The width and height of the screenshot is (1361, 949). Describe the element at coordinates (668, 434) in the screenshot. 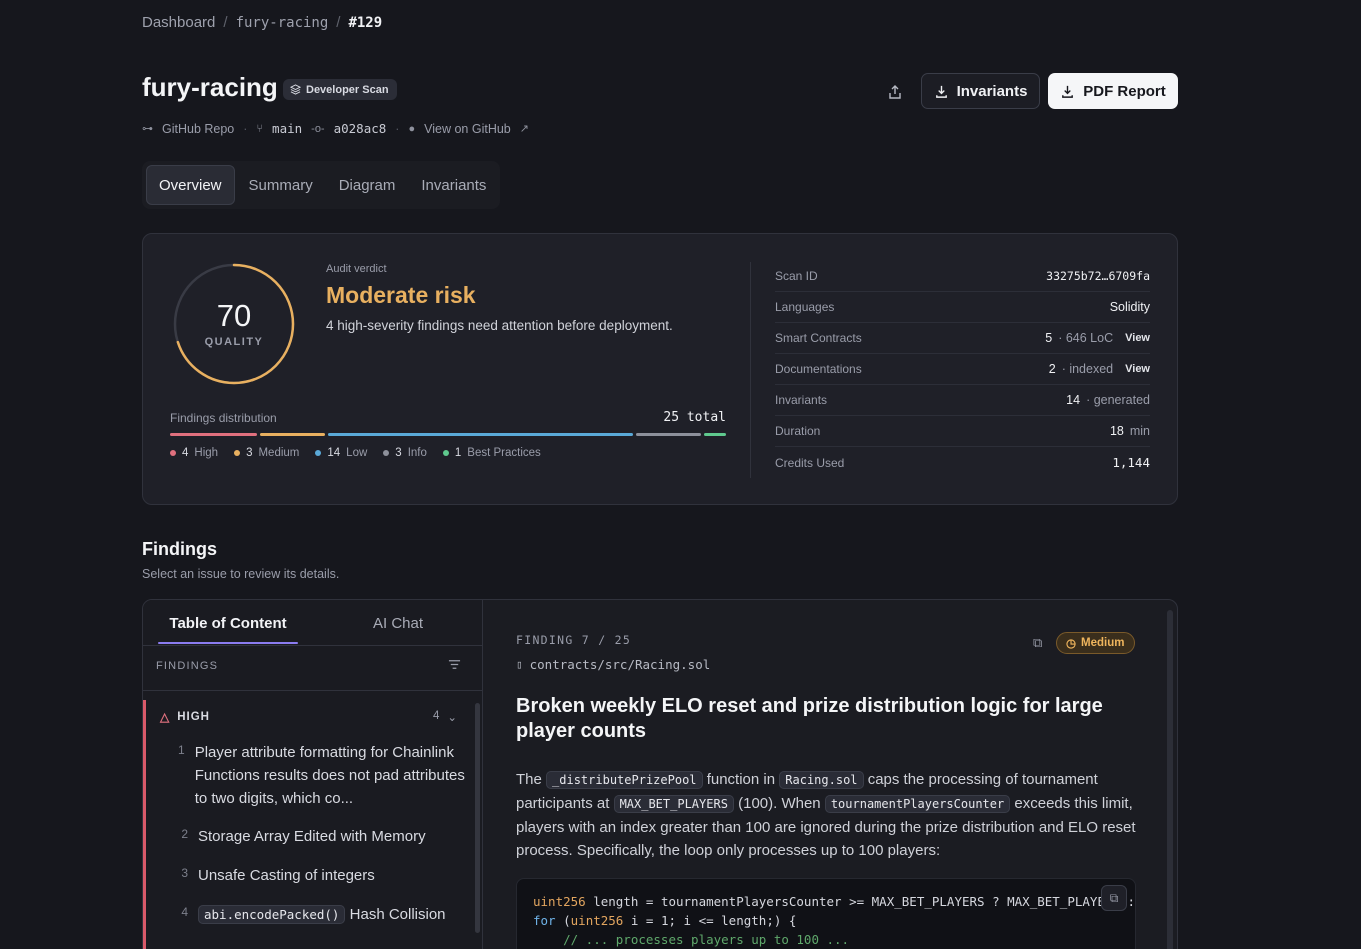

I see `distribution-segment-info` at that location.